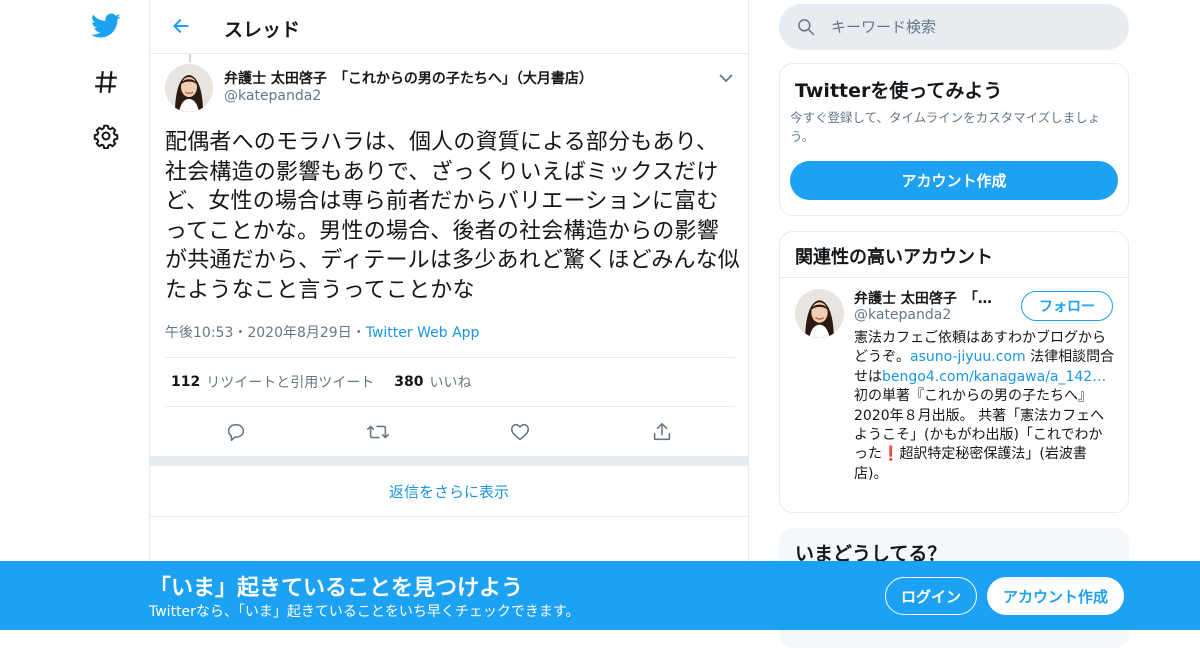 The height and width of the screenshot is (648, 1200). What do you see at coordinates (894, 257) in the screenshot?
I see `related-accounts-title: 関連性の高いアカウント` at bounding box center [894, 257].